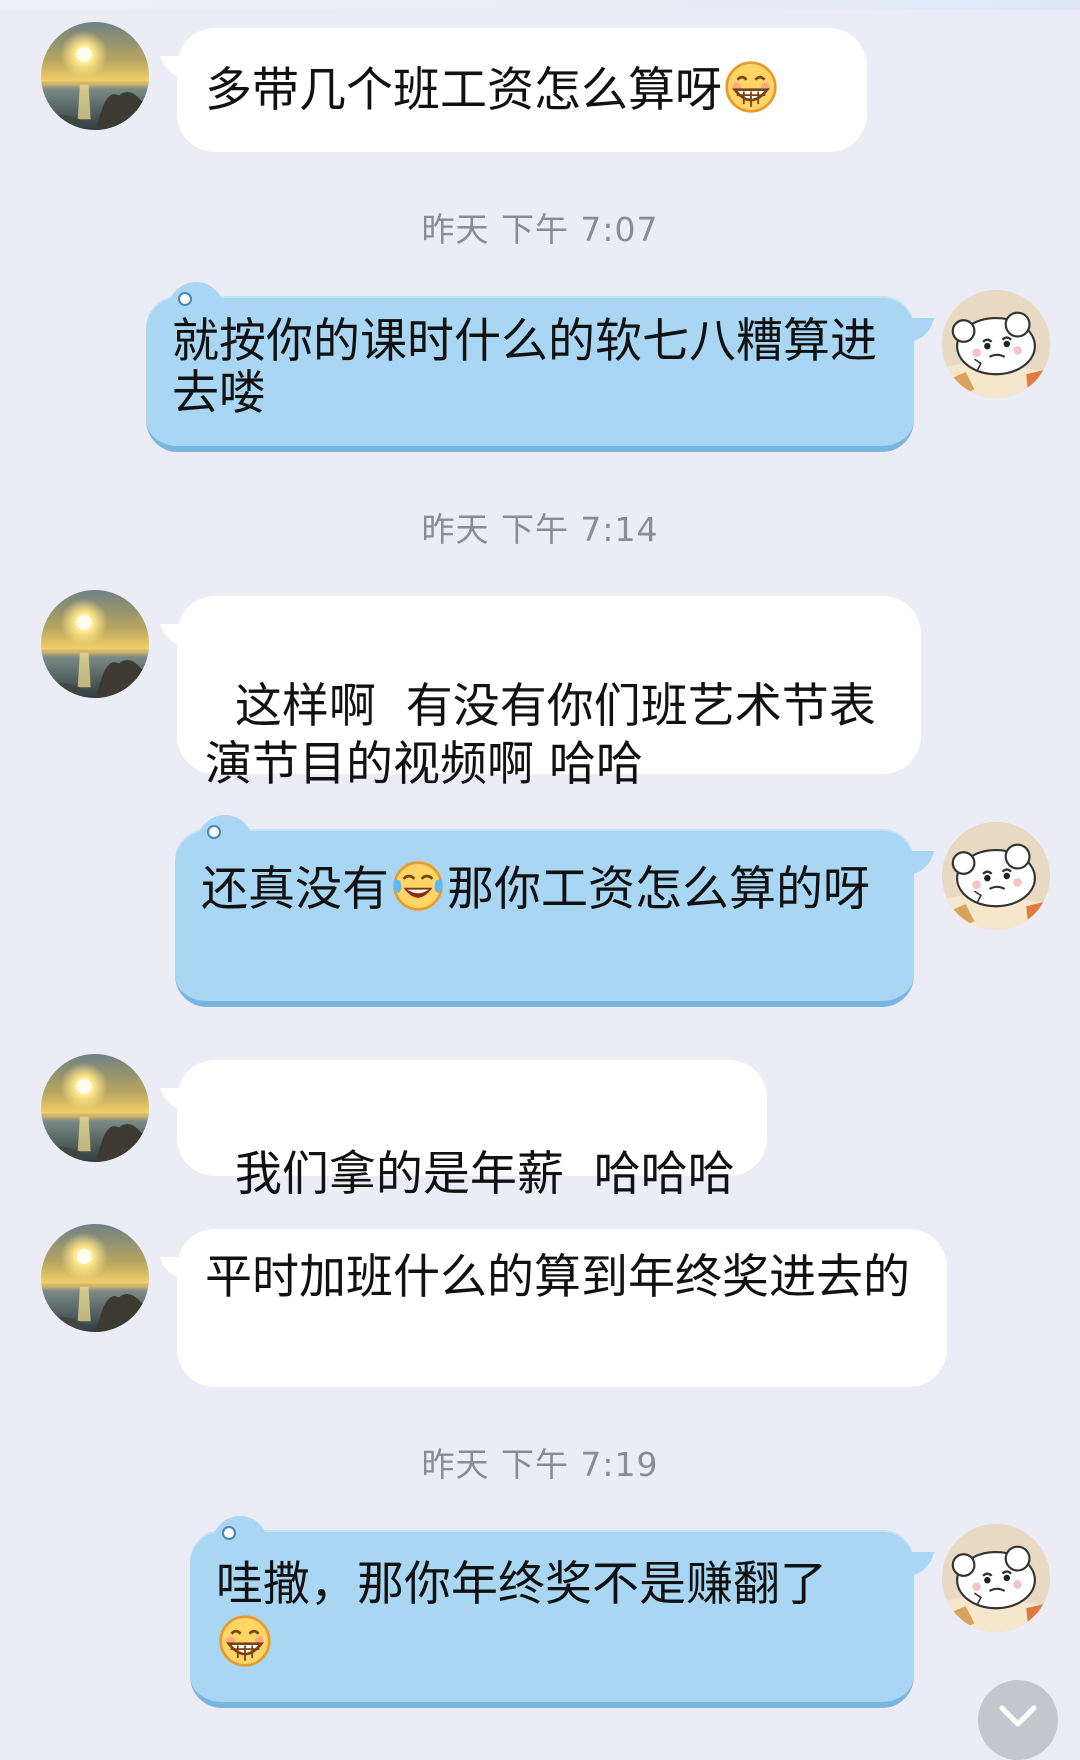 This screenshot has width=1080, height=1760. Describe the element at coordinates (418, 886) in the screenshot. I see `tears-of-joy-emoji-icon` at that location.